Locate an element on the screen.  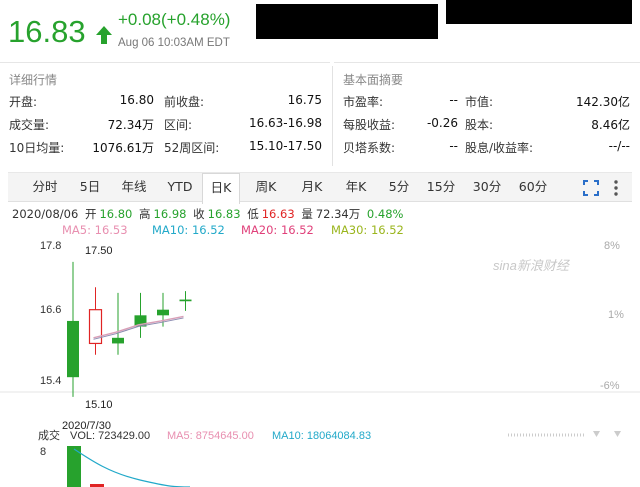
ma30-label: MA30: 16.52 is located at coordinates (367, 230).